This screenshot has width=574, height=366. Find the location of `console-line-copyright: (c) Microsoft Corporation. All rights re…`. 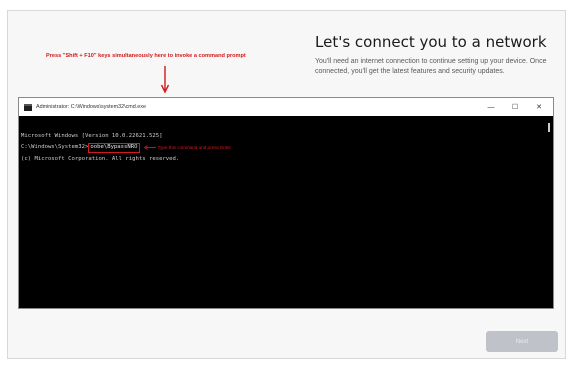

console-line-copyright: (c) Microsoft Corporation. All rights re… is located at coordinates (100, 158).